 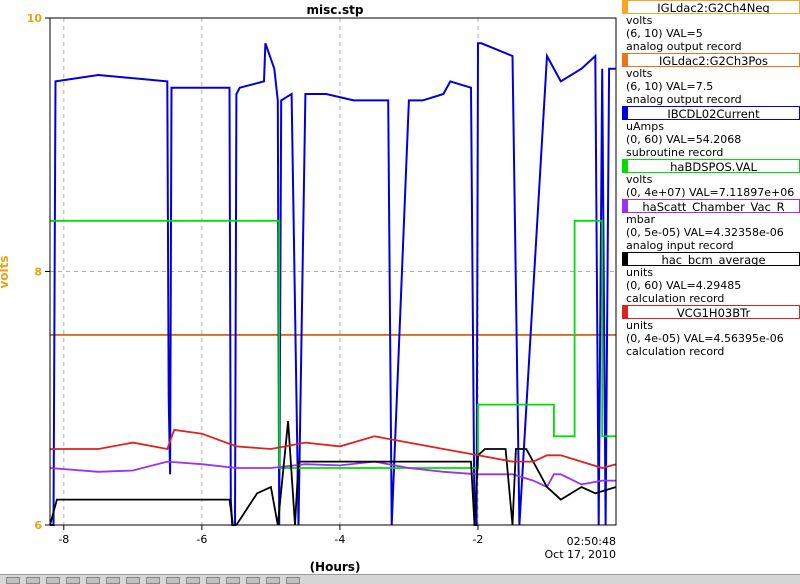 I want to click on legend-entry-line2: (0, 4e-05) VAL=4.56395e-06, so click(x=705, y=338).